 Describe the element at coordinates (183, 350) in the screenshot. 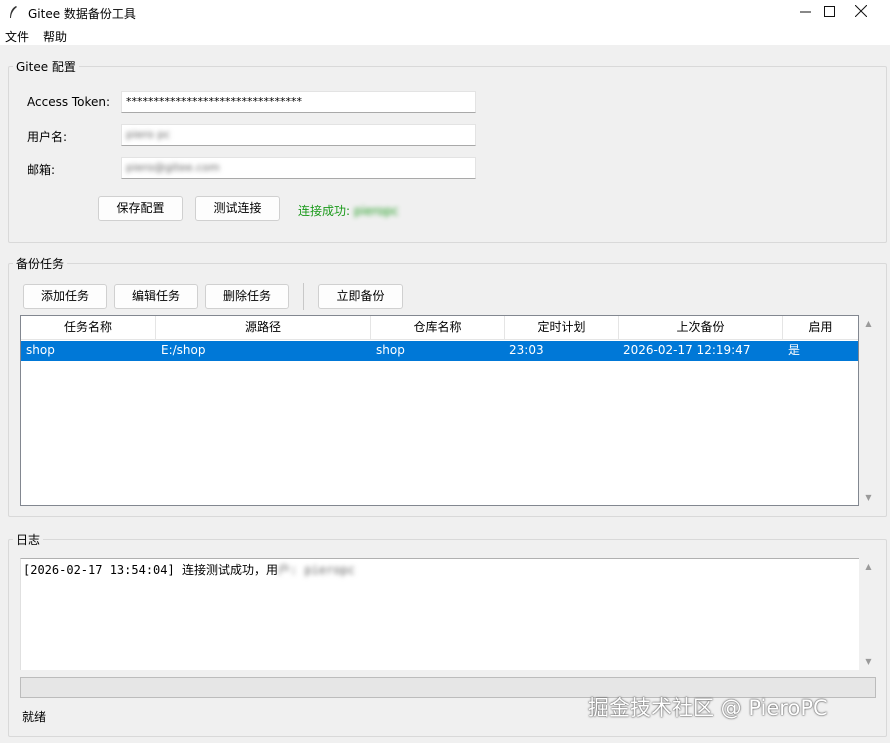

I see `cell-source: E:/shop` at that location.